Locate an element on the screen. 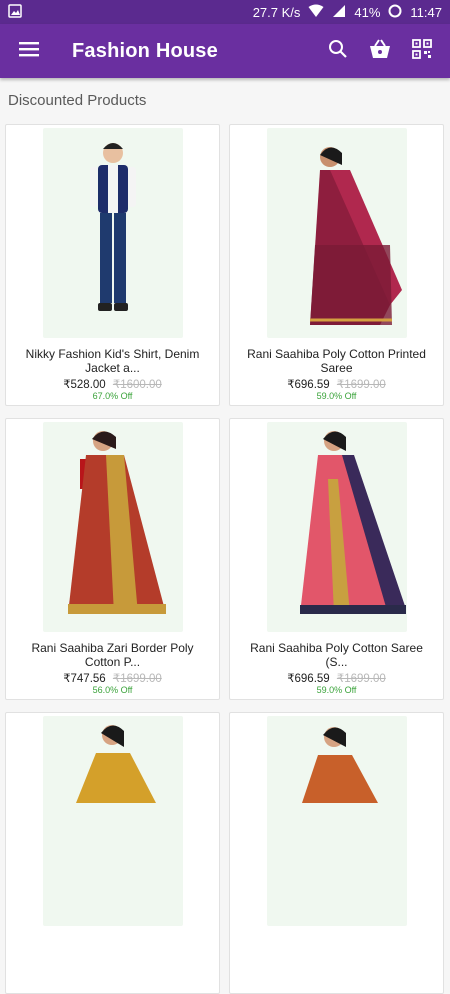  product-price: ₹528.00 is located at coordinates (84, 385).